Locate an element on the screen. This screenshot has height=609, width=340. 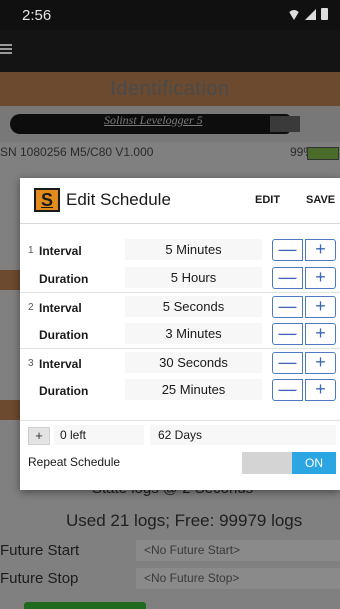
schedule-row-3-duration: Duration 25 Minutes — + is located at coordinates (180, 390).